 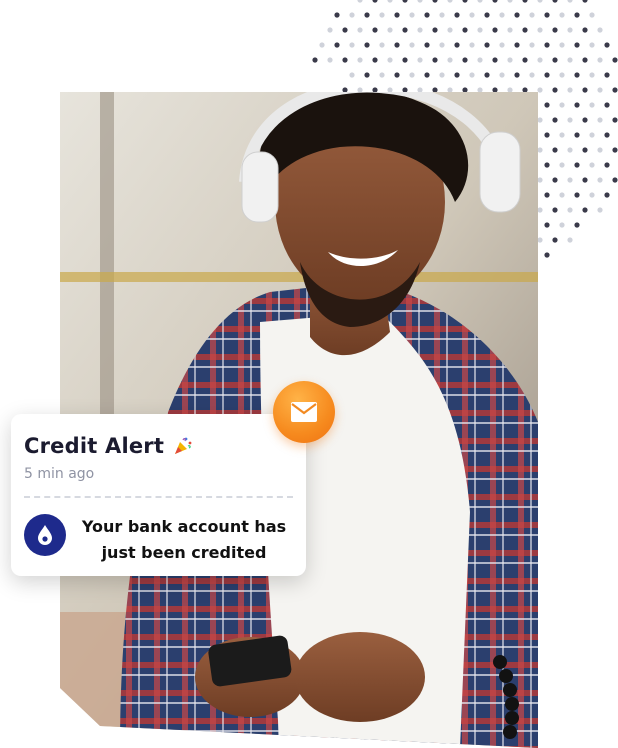 I want to click on alert-header: Credit Alert, so click(x=108, y=446).